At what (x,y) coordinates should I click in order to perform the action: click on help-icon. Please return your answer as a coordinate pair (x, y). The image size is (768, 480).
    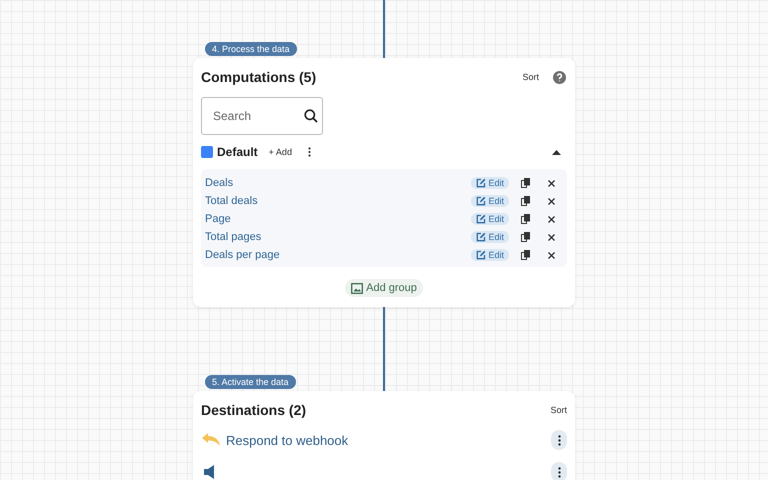
    Looking at the image, I should click on (559, 77).